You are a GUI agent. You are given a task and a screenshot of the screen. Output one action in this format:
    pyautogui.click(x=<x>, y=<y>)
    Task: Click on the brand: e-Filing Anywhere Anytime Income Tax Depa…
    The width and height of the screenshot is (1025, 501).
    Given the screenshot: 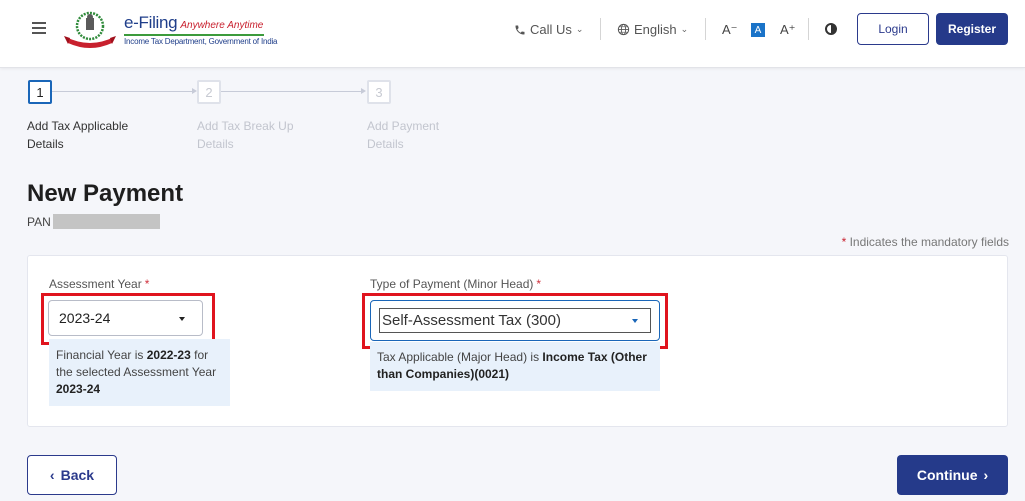 What is the action you would take?
    pyautogui.click(x=201, y=29)
    